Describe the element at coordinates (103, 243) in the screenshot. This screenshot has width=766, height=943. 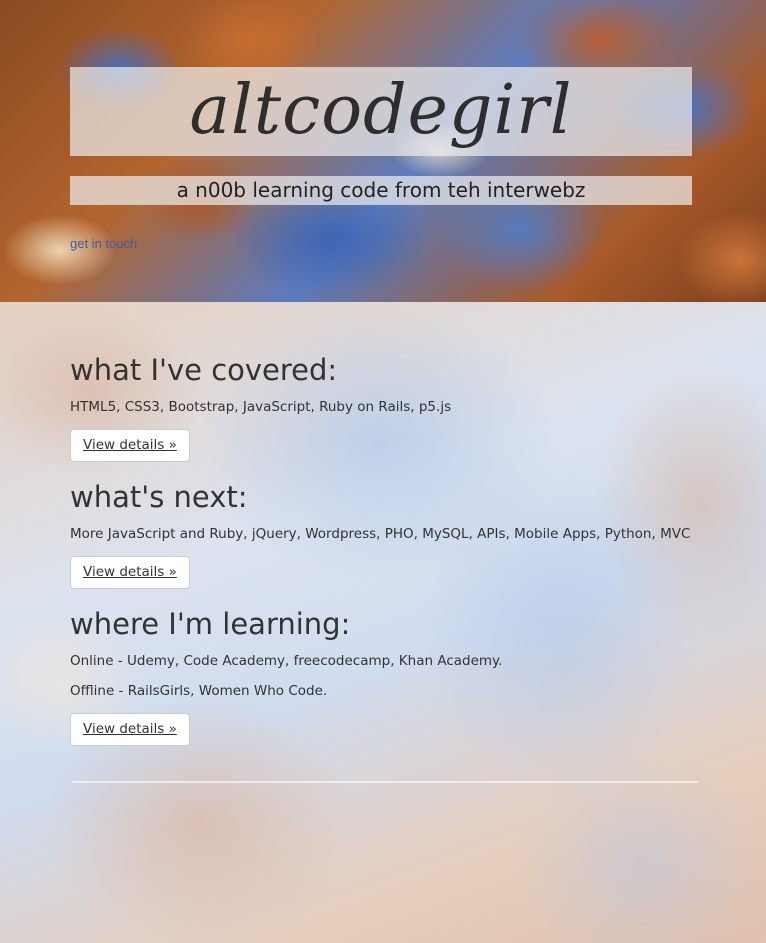
I see `get-in-touch-link: get in touch` at that location.